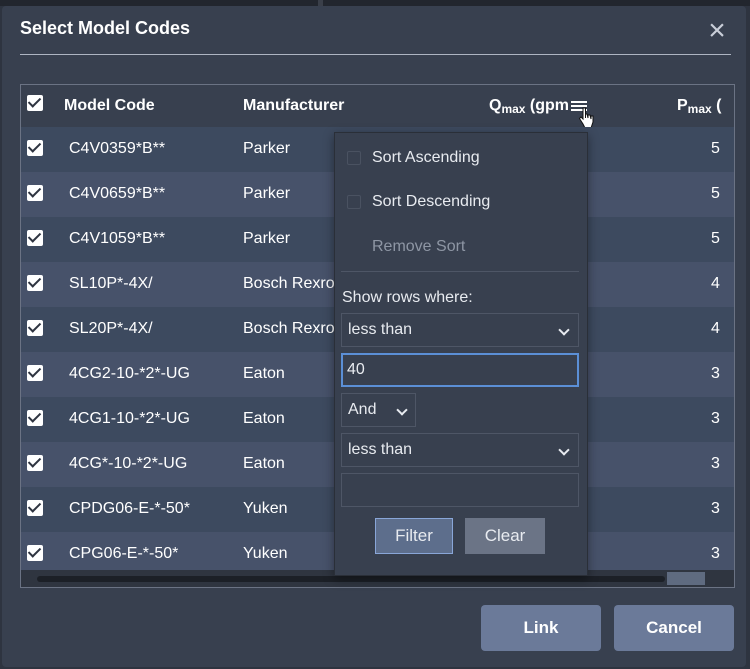 Image resolution: width=750 pixels, height=669 pixels. What do you see at coordinates (293, 106) in the screenshot?
I see `column-header-manufacturer: Manufacturer` at bounding box center [293, 106].